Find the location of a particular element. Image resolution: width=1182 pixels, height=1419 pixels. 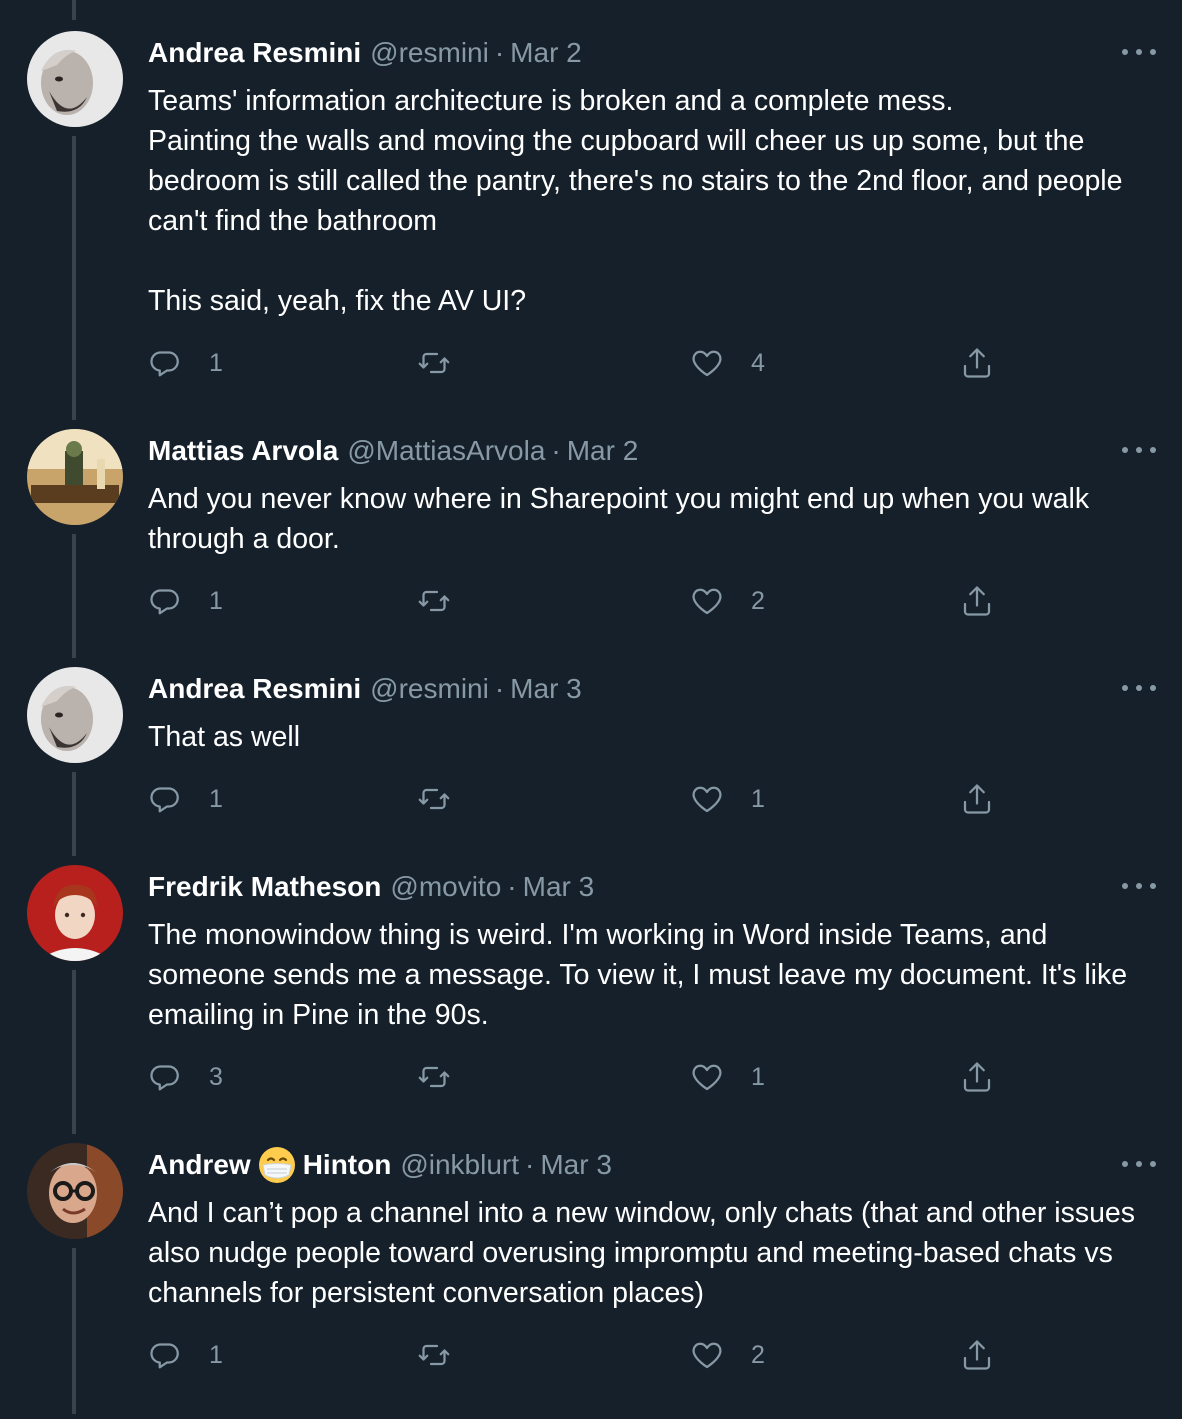

like-count: 4 is located at coordinates (758, 362).